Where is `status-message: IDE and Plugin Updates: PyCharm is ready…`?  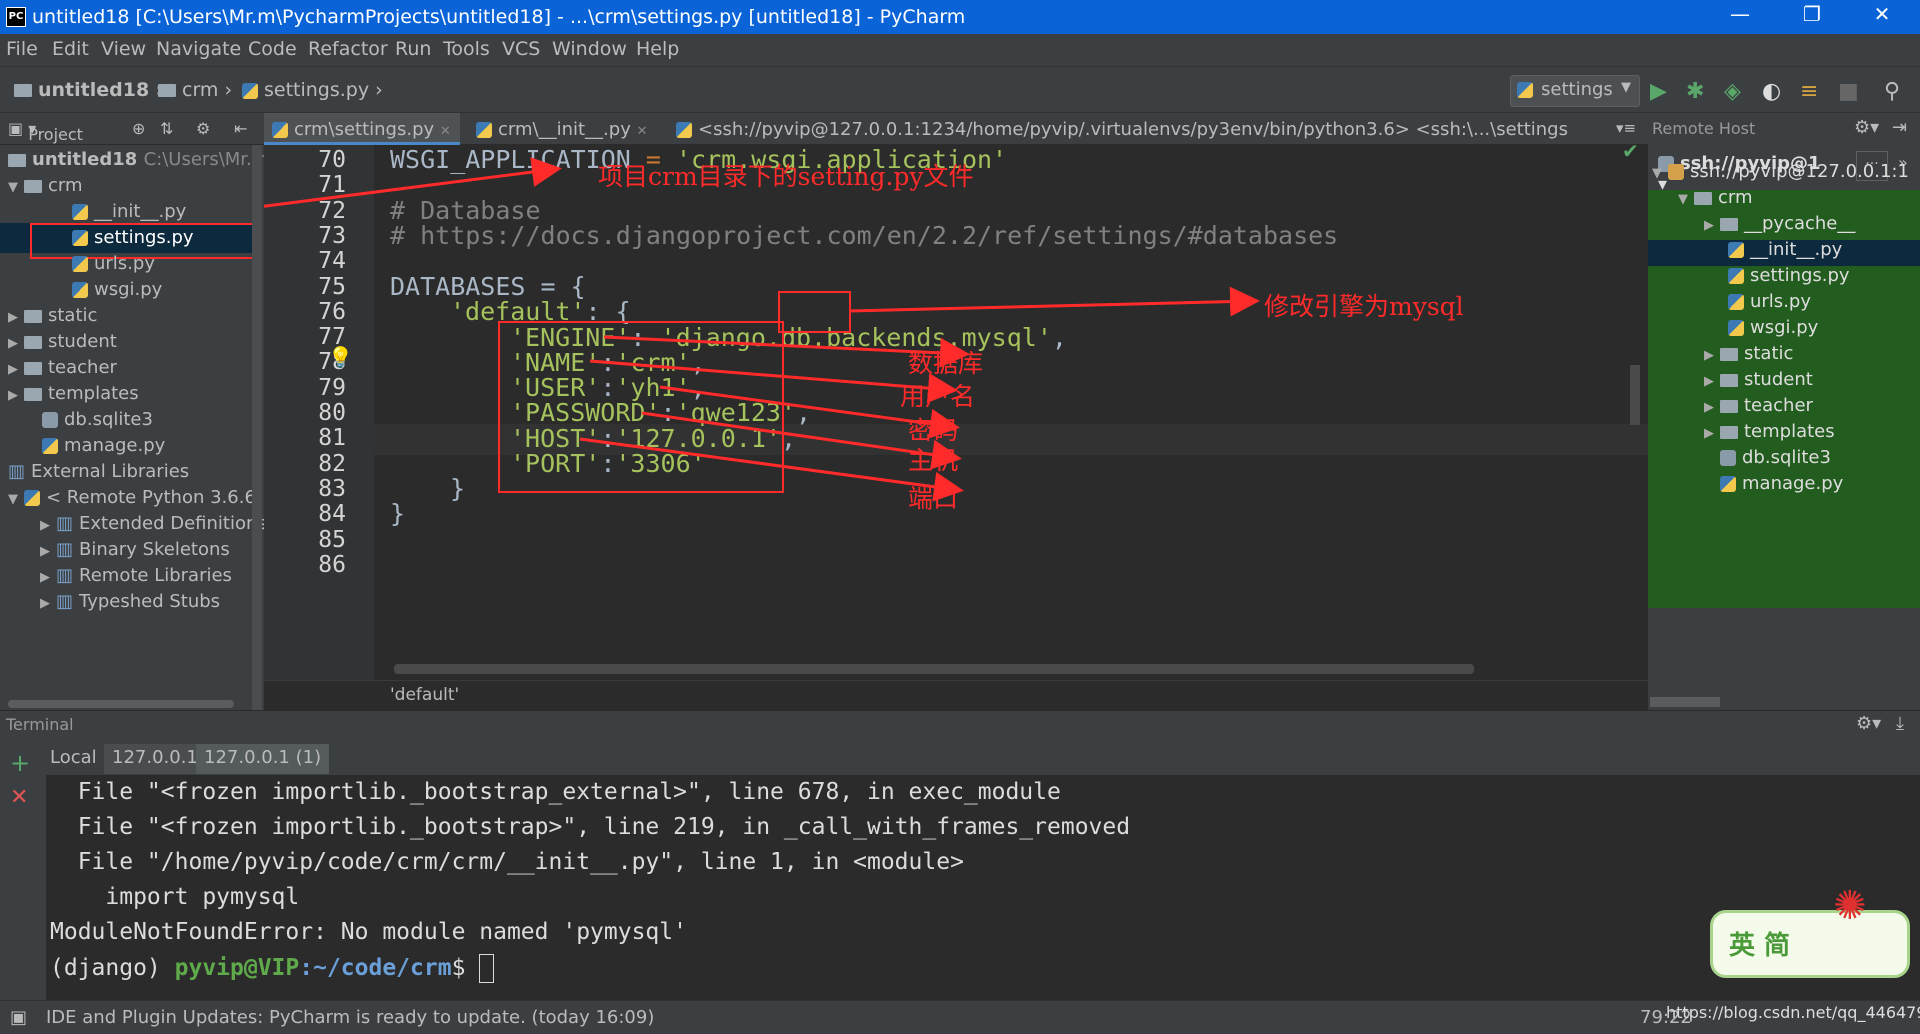
status-message: IDE and Plugin Updates: PyCharm is ready… is located at coordinates (350, 1017).